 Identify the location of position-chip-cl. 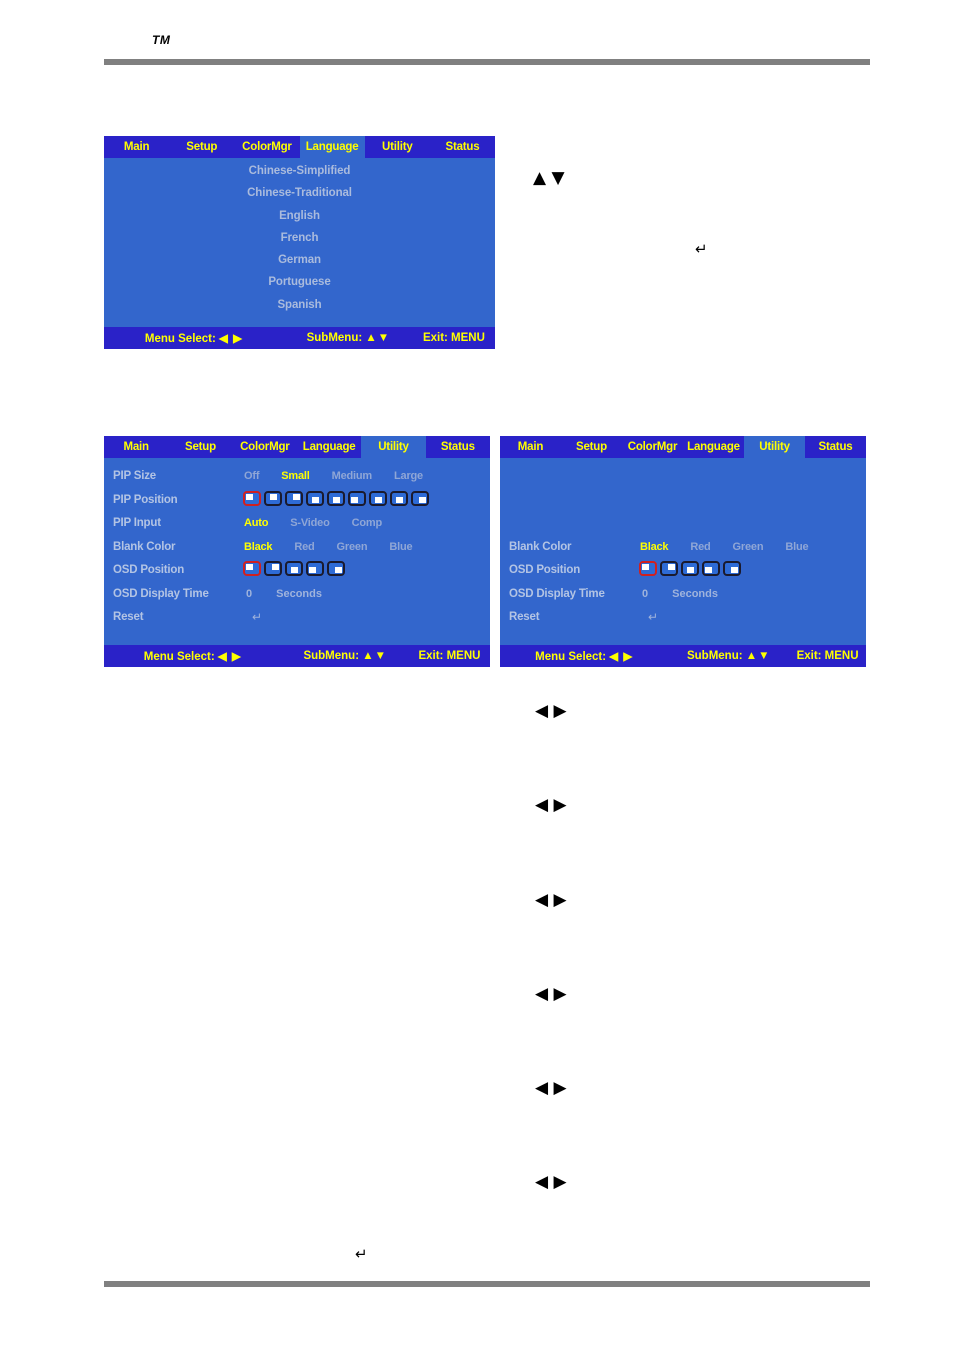
(357, 498).